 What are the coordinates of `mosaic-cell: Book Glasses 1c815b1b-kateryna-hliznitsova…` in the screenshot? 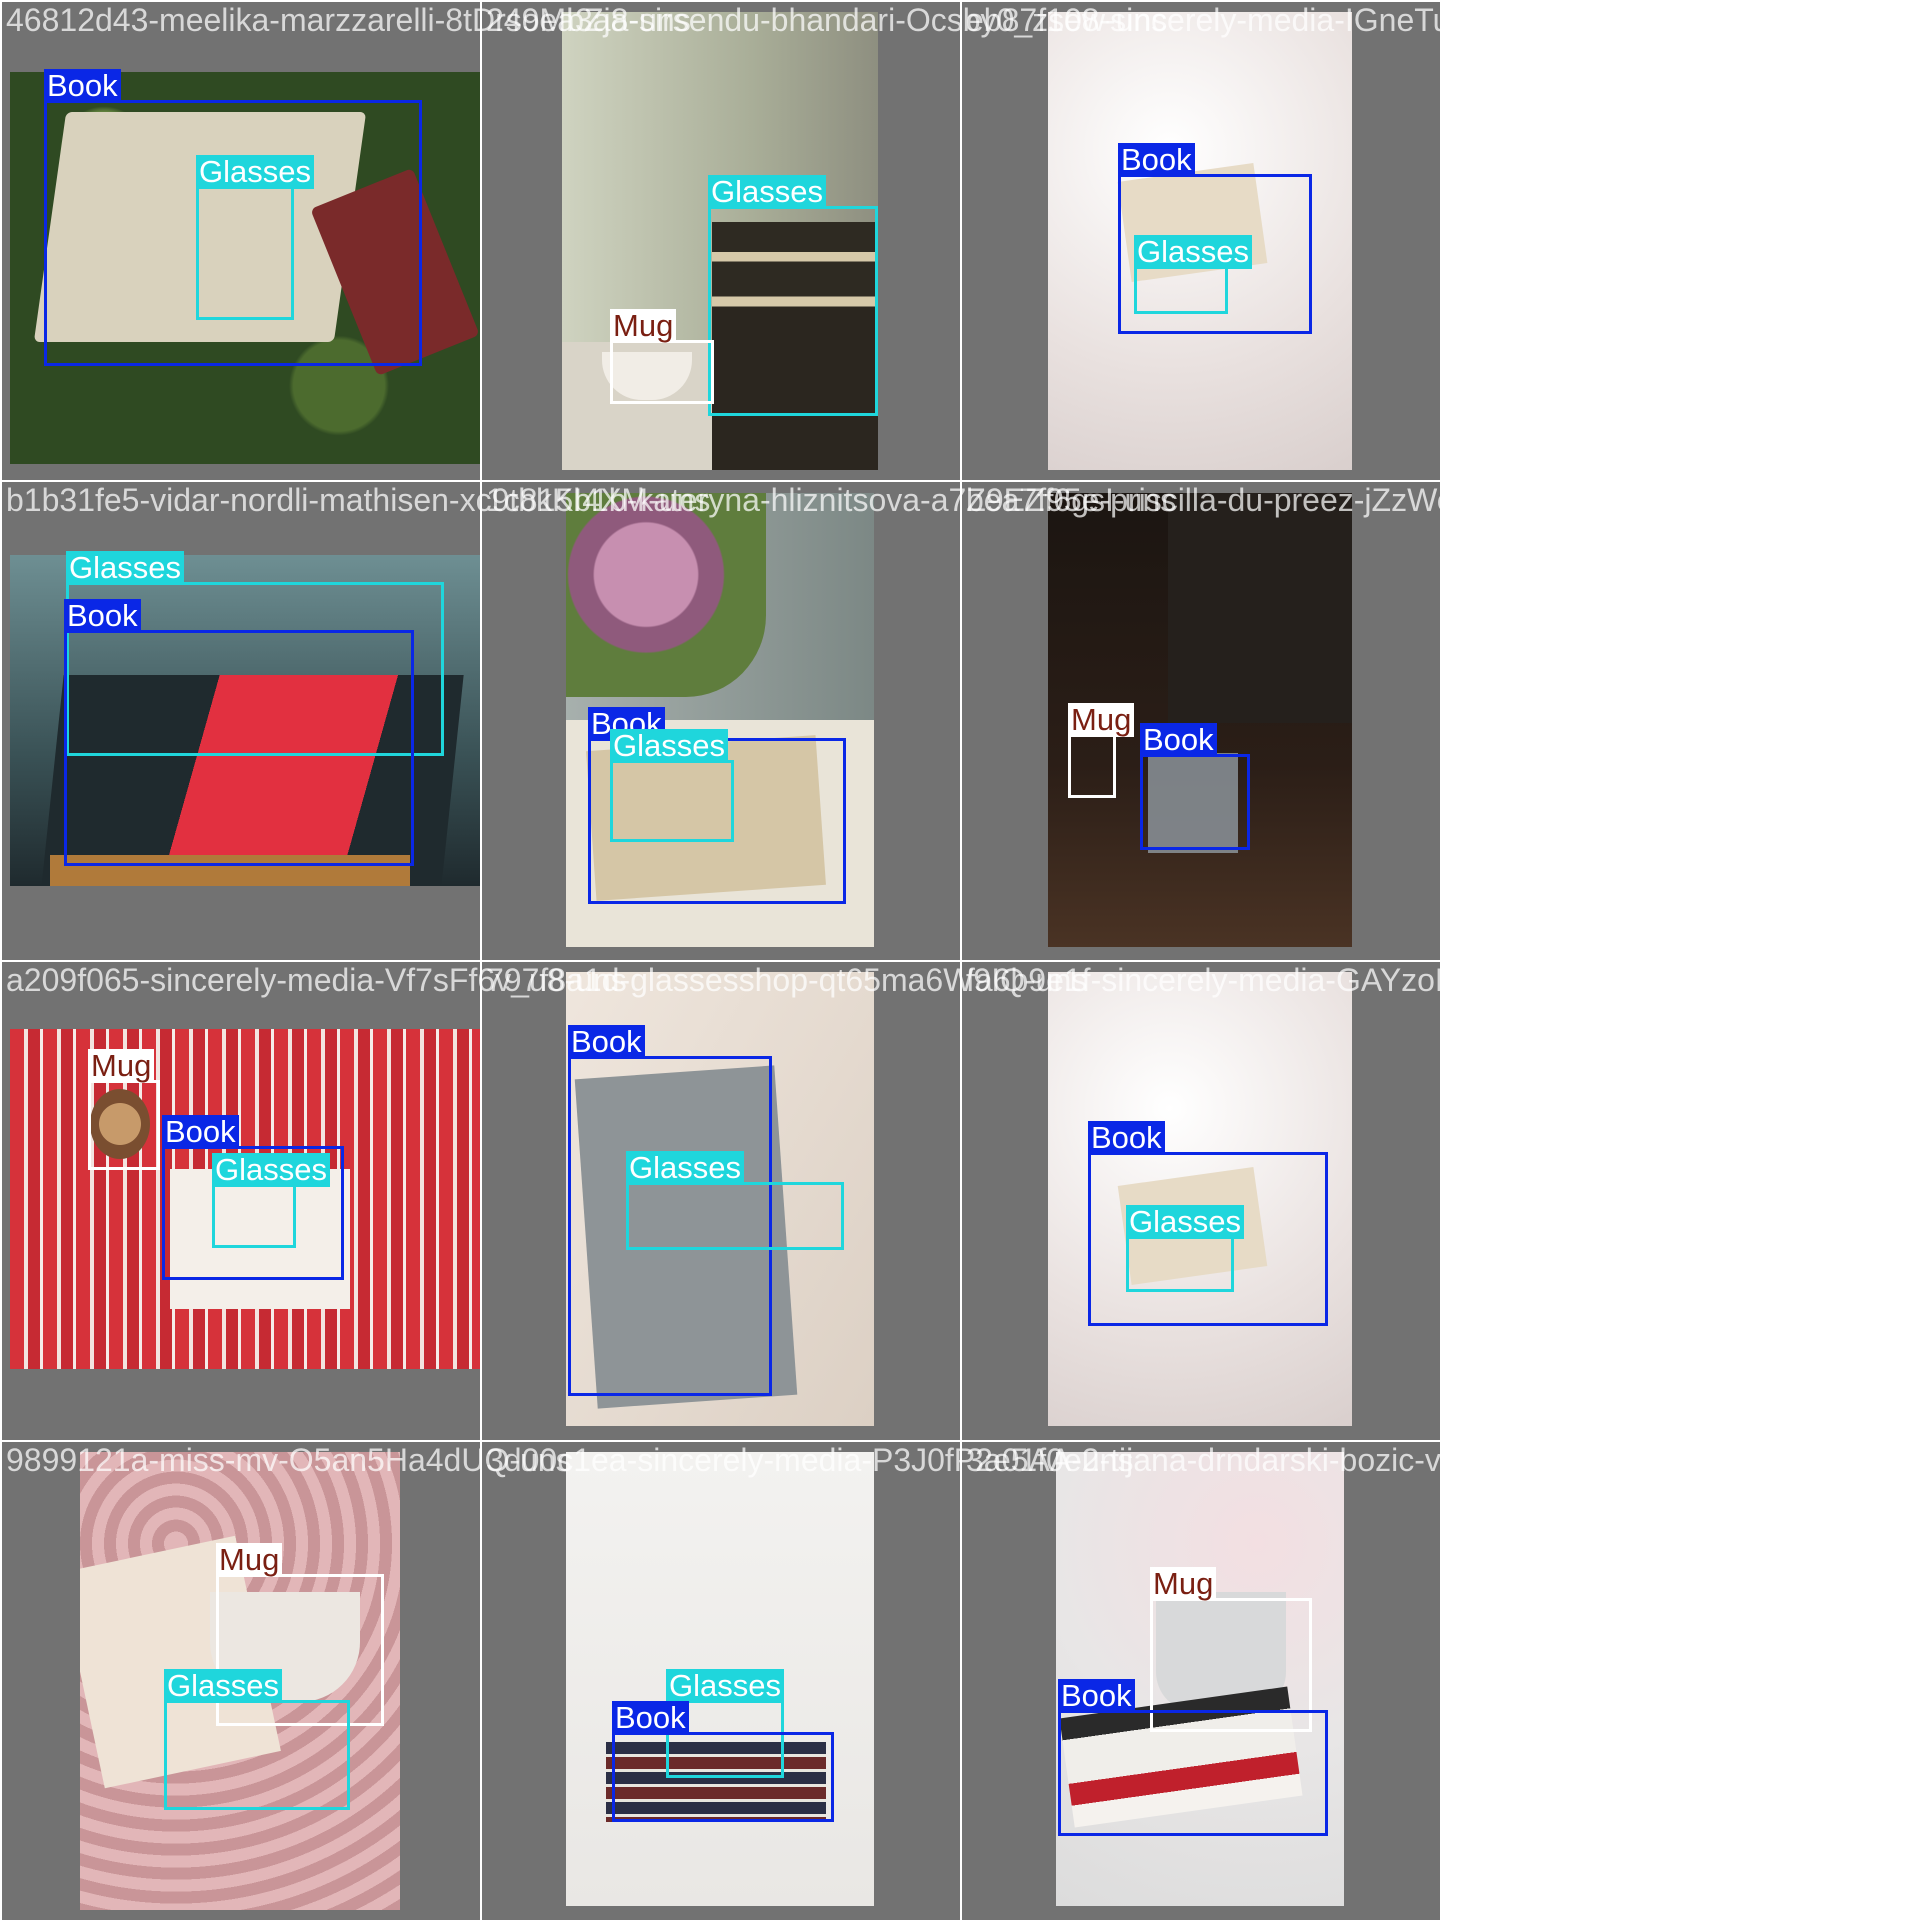 It's located at (829, 721).